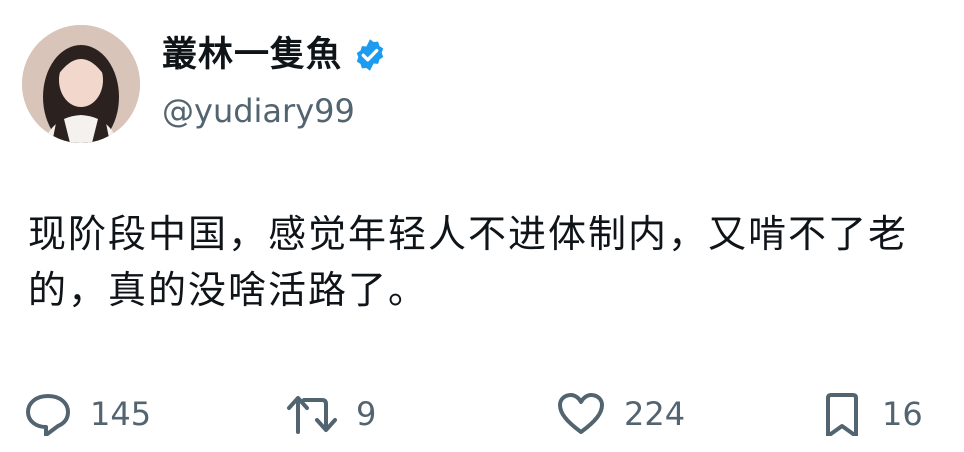 The width and height of the screenshot is (964, 452). I want to click on like-count: 224, so click(655, 414).